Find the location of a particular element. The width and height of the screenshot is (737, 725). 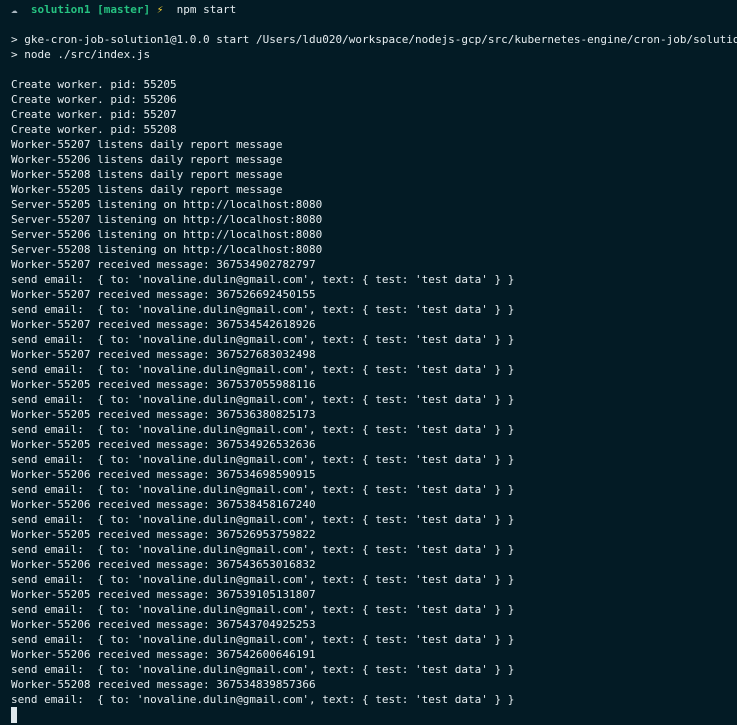

prompt-directory: solution1 is located at coordinates (60, 9).